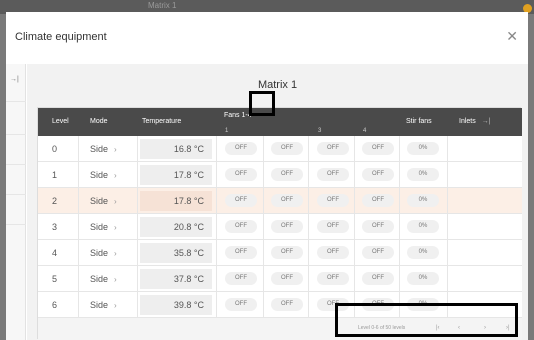 The image size is (534, 340). I want to click on header-inlets-label: Inlets, so click(467, 121).